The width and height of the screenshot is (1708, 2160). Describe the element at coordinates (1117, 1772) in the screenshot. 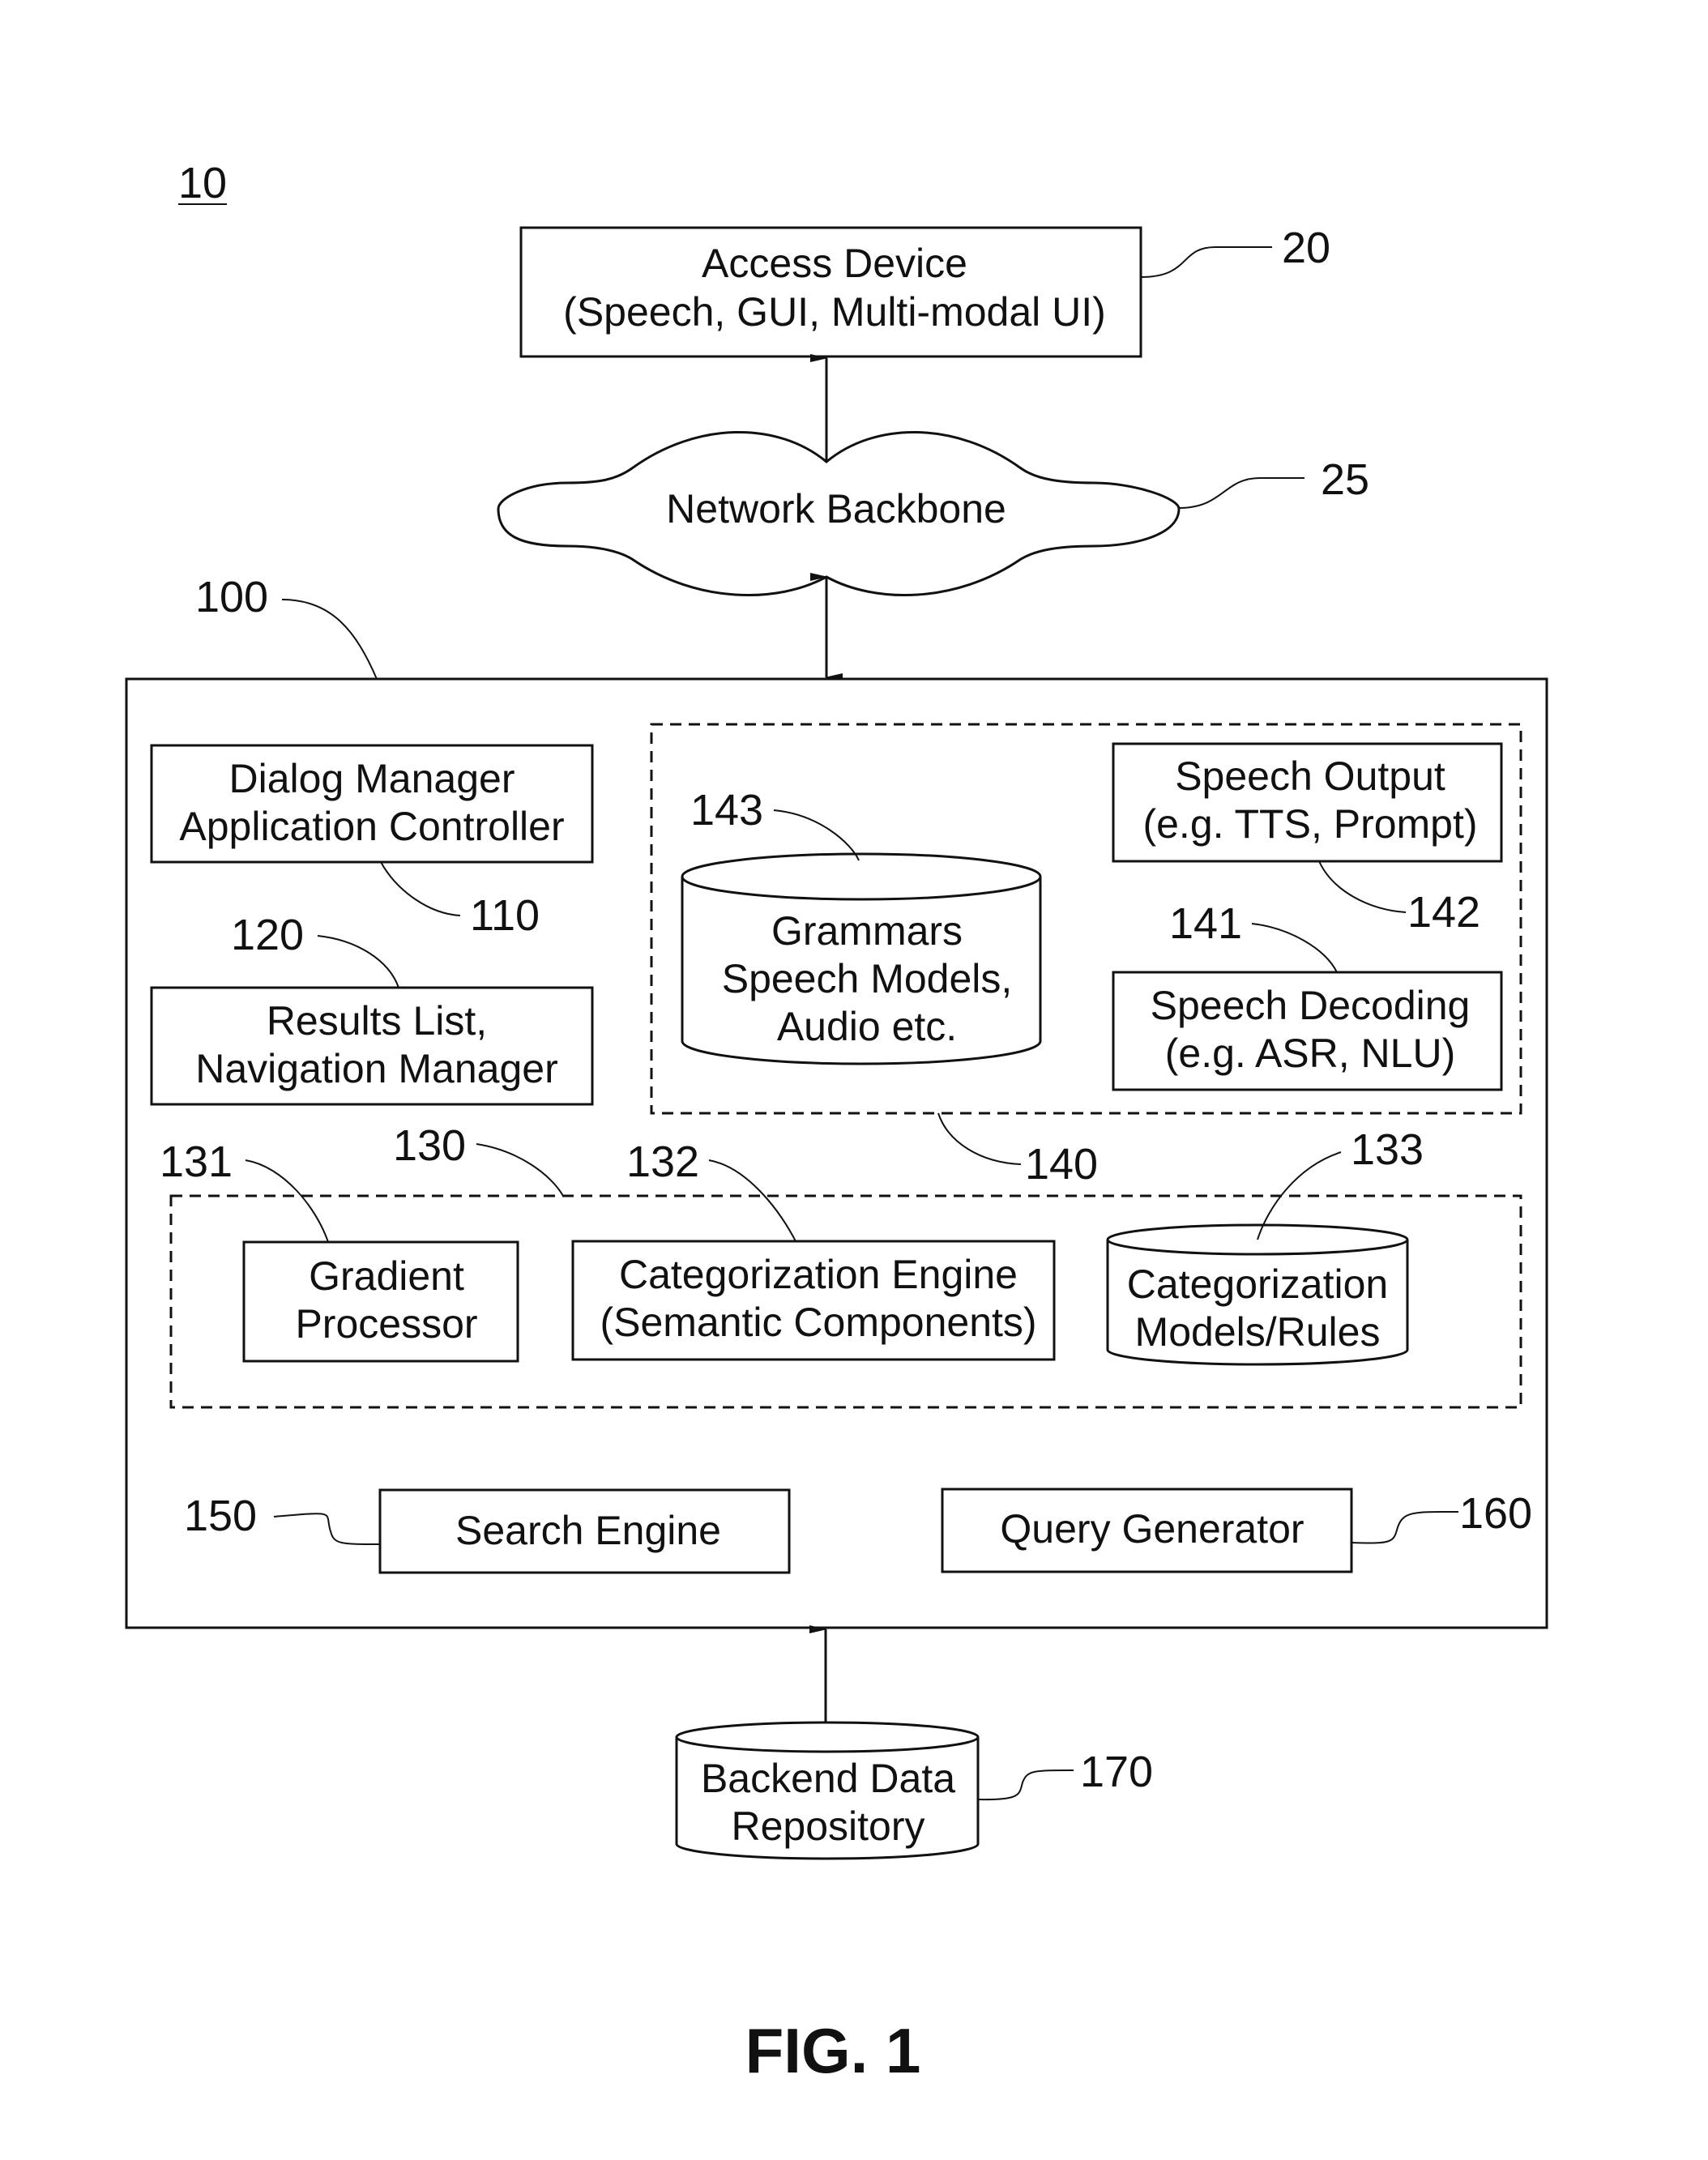

I see `backend-ref: 170` at that location.